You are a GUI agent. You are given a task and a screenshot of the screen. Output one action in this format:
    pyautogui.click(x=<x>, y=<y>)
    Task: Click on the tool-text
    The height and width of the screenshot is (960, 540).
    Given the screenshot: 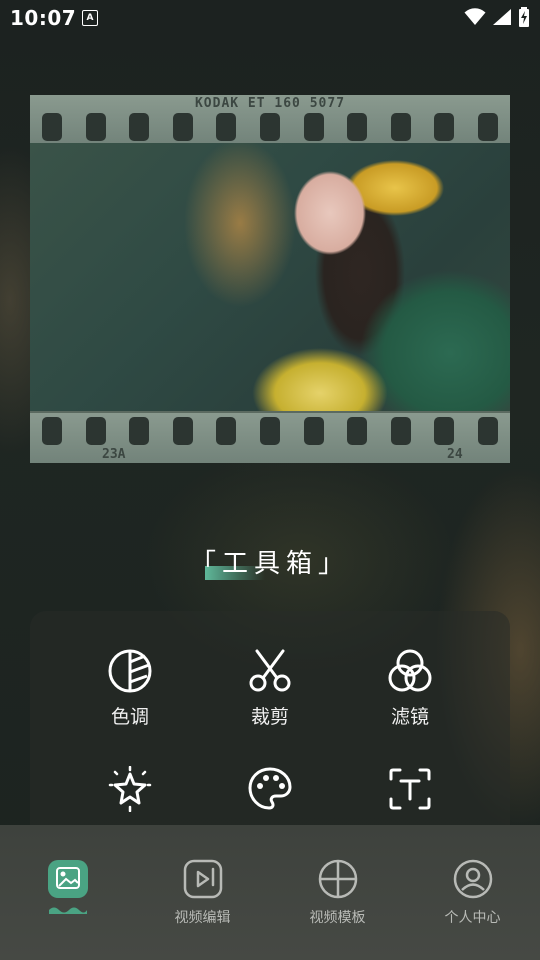 What is the action you would take?
    pyautogui.click(x=410, y=793)
    